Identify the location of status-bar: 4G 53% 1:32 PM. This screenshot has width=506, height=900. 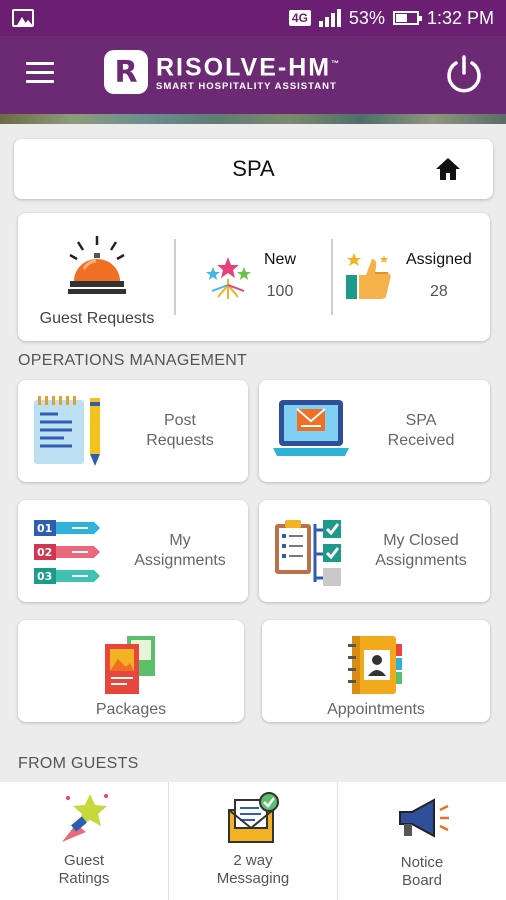
(253, 18).